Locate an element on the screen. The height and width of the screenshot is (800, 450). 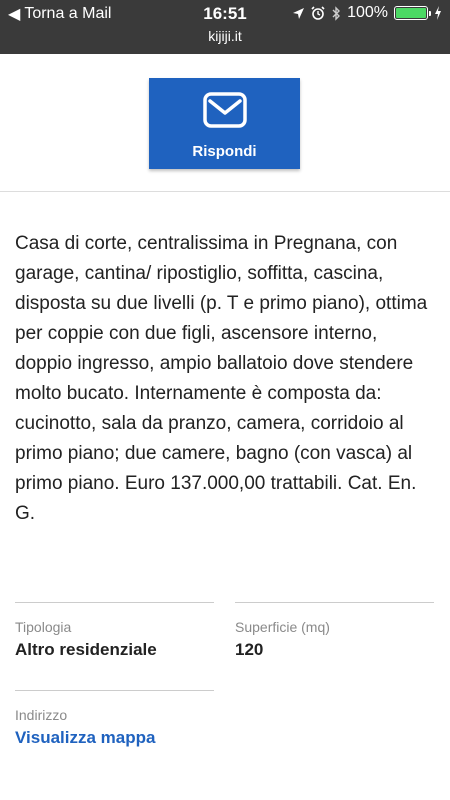
battery-level is located at coordinates (411, 13).